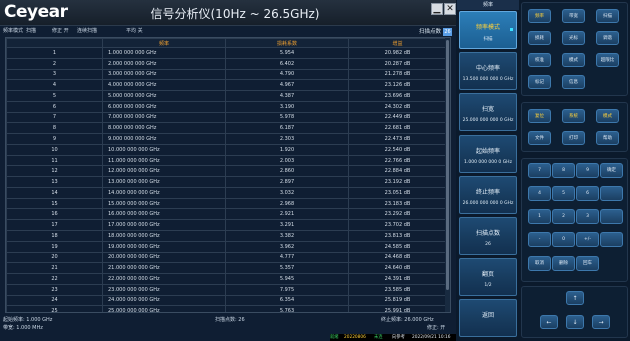 This screenshot has height=341, width=630. I want to click on number-key: 删除, so click(563, 263).